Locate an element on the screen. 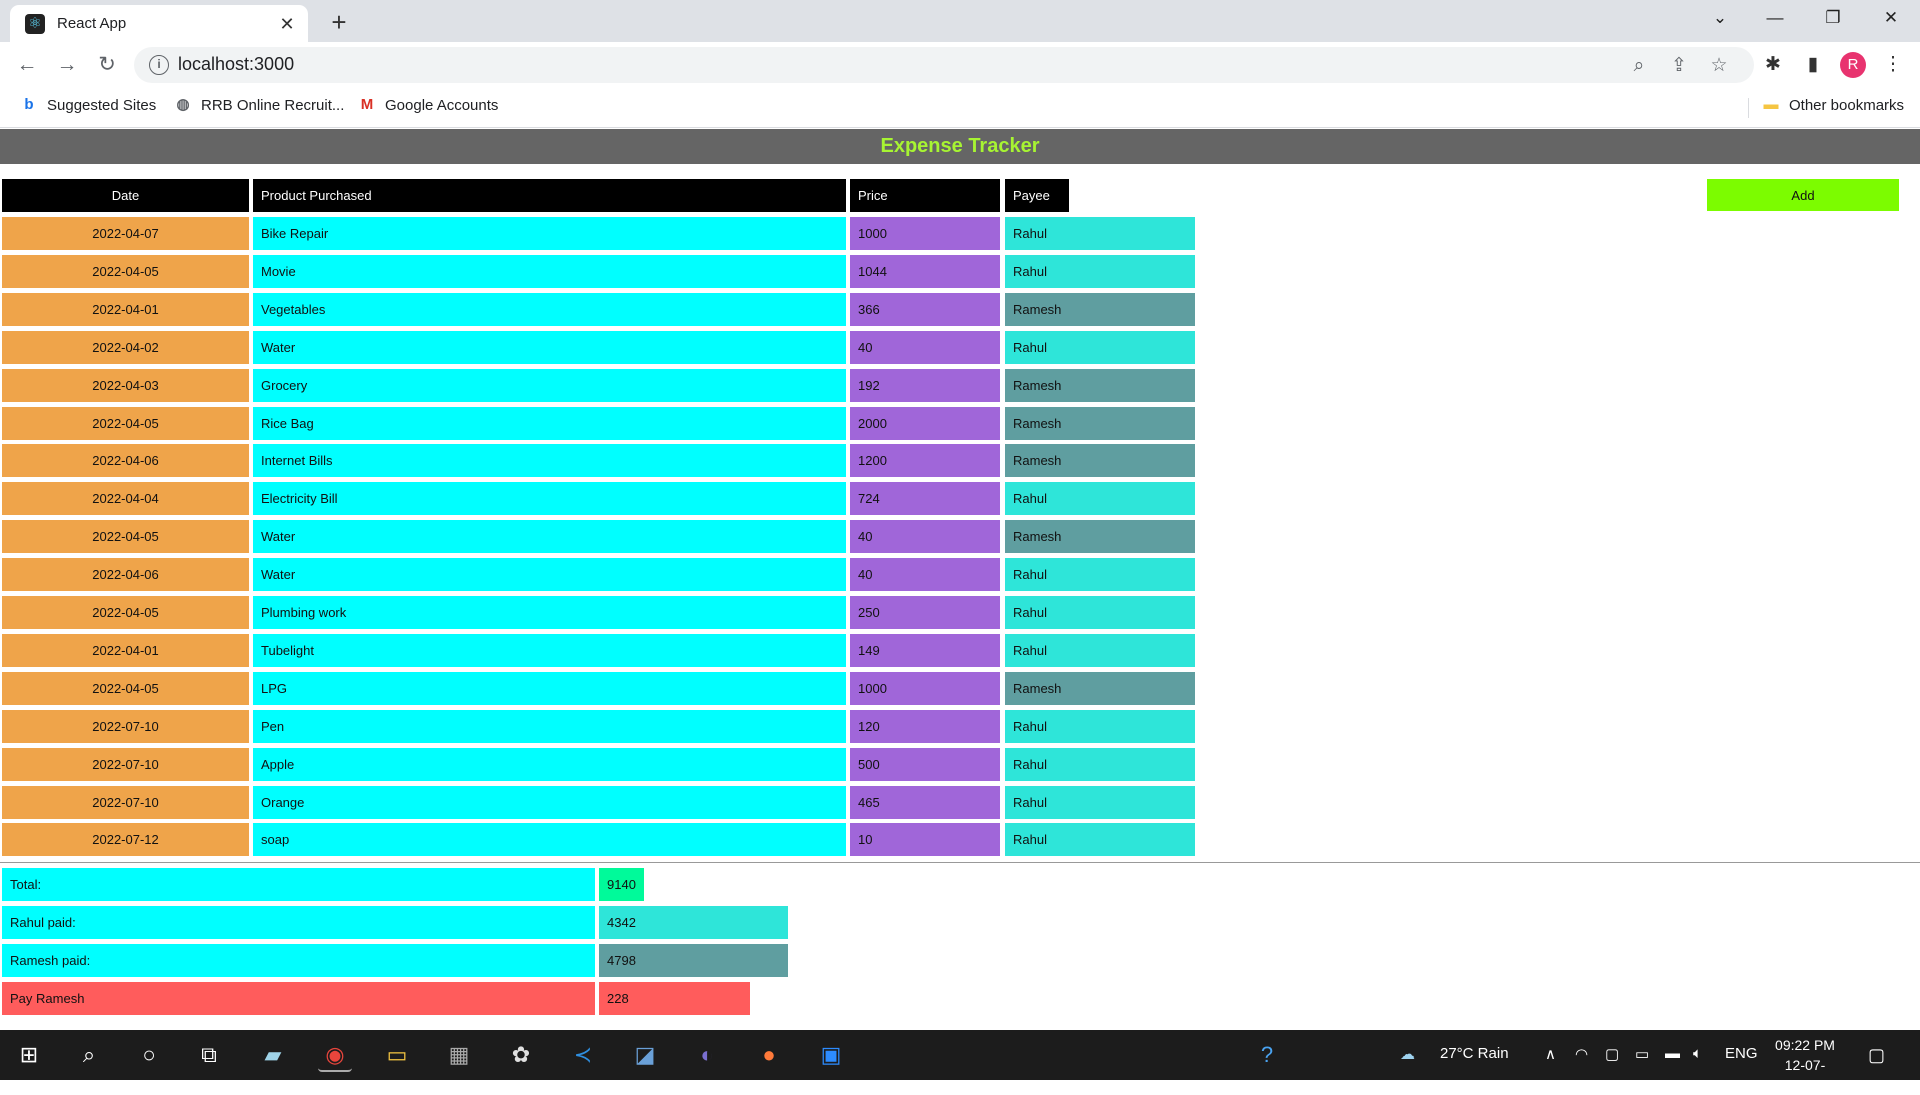  volume-icon: 🔈︎ is located at coordinates (1697, 1053).